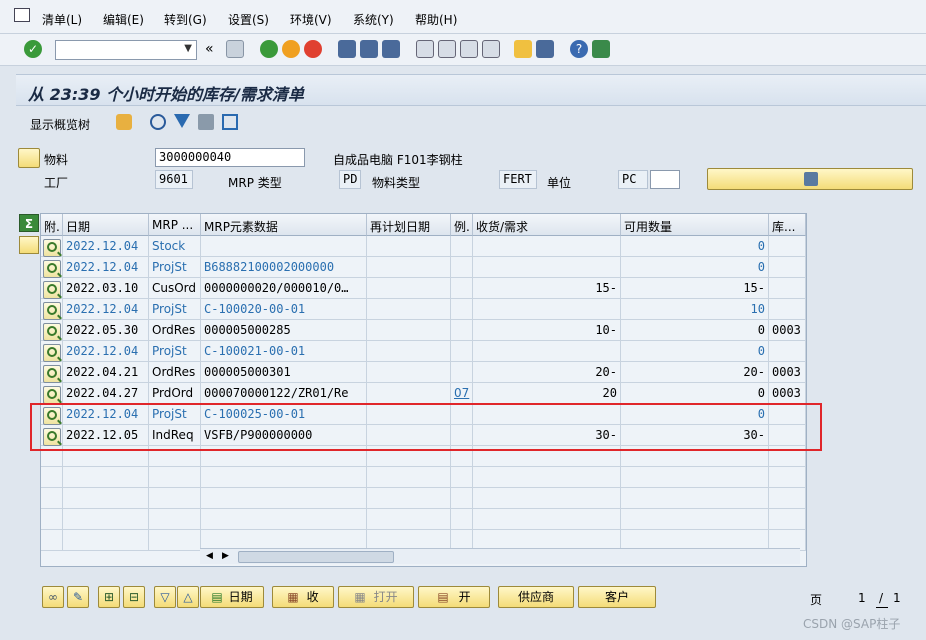  I want to click on window-menu-icon, so click(22, 15).